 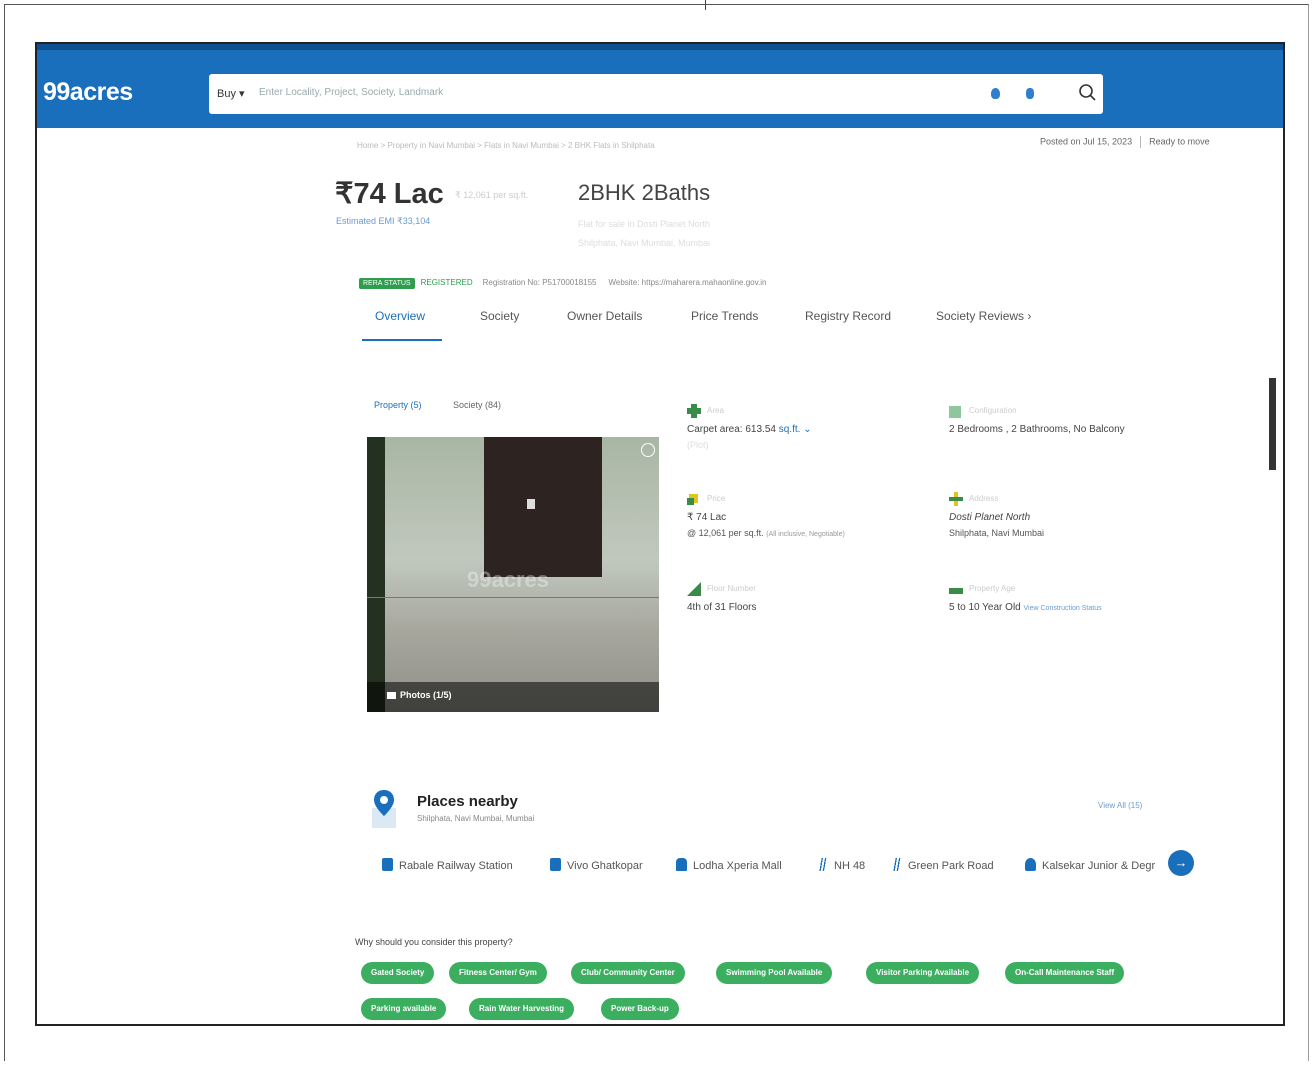 I want to click on photo-door-knob, so click(x=531, y=504).